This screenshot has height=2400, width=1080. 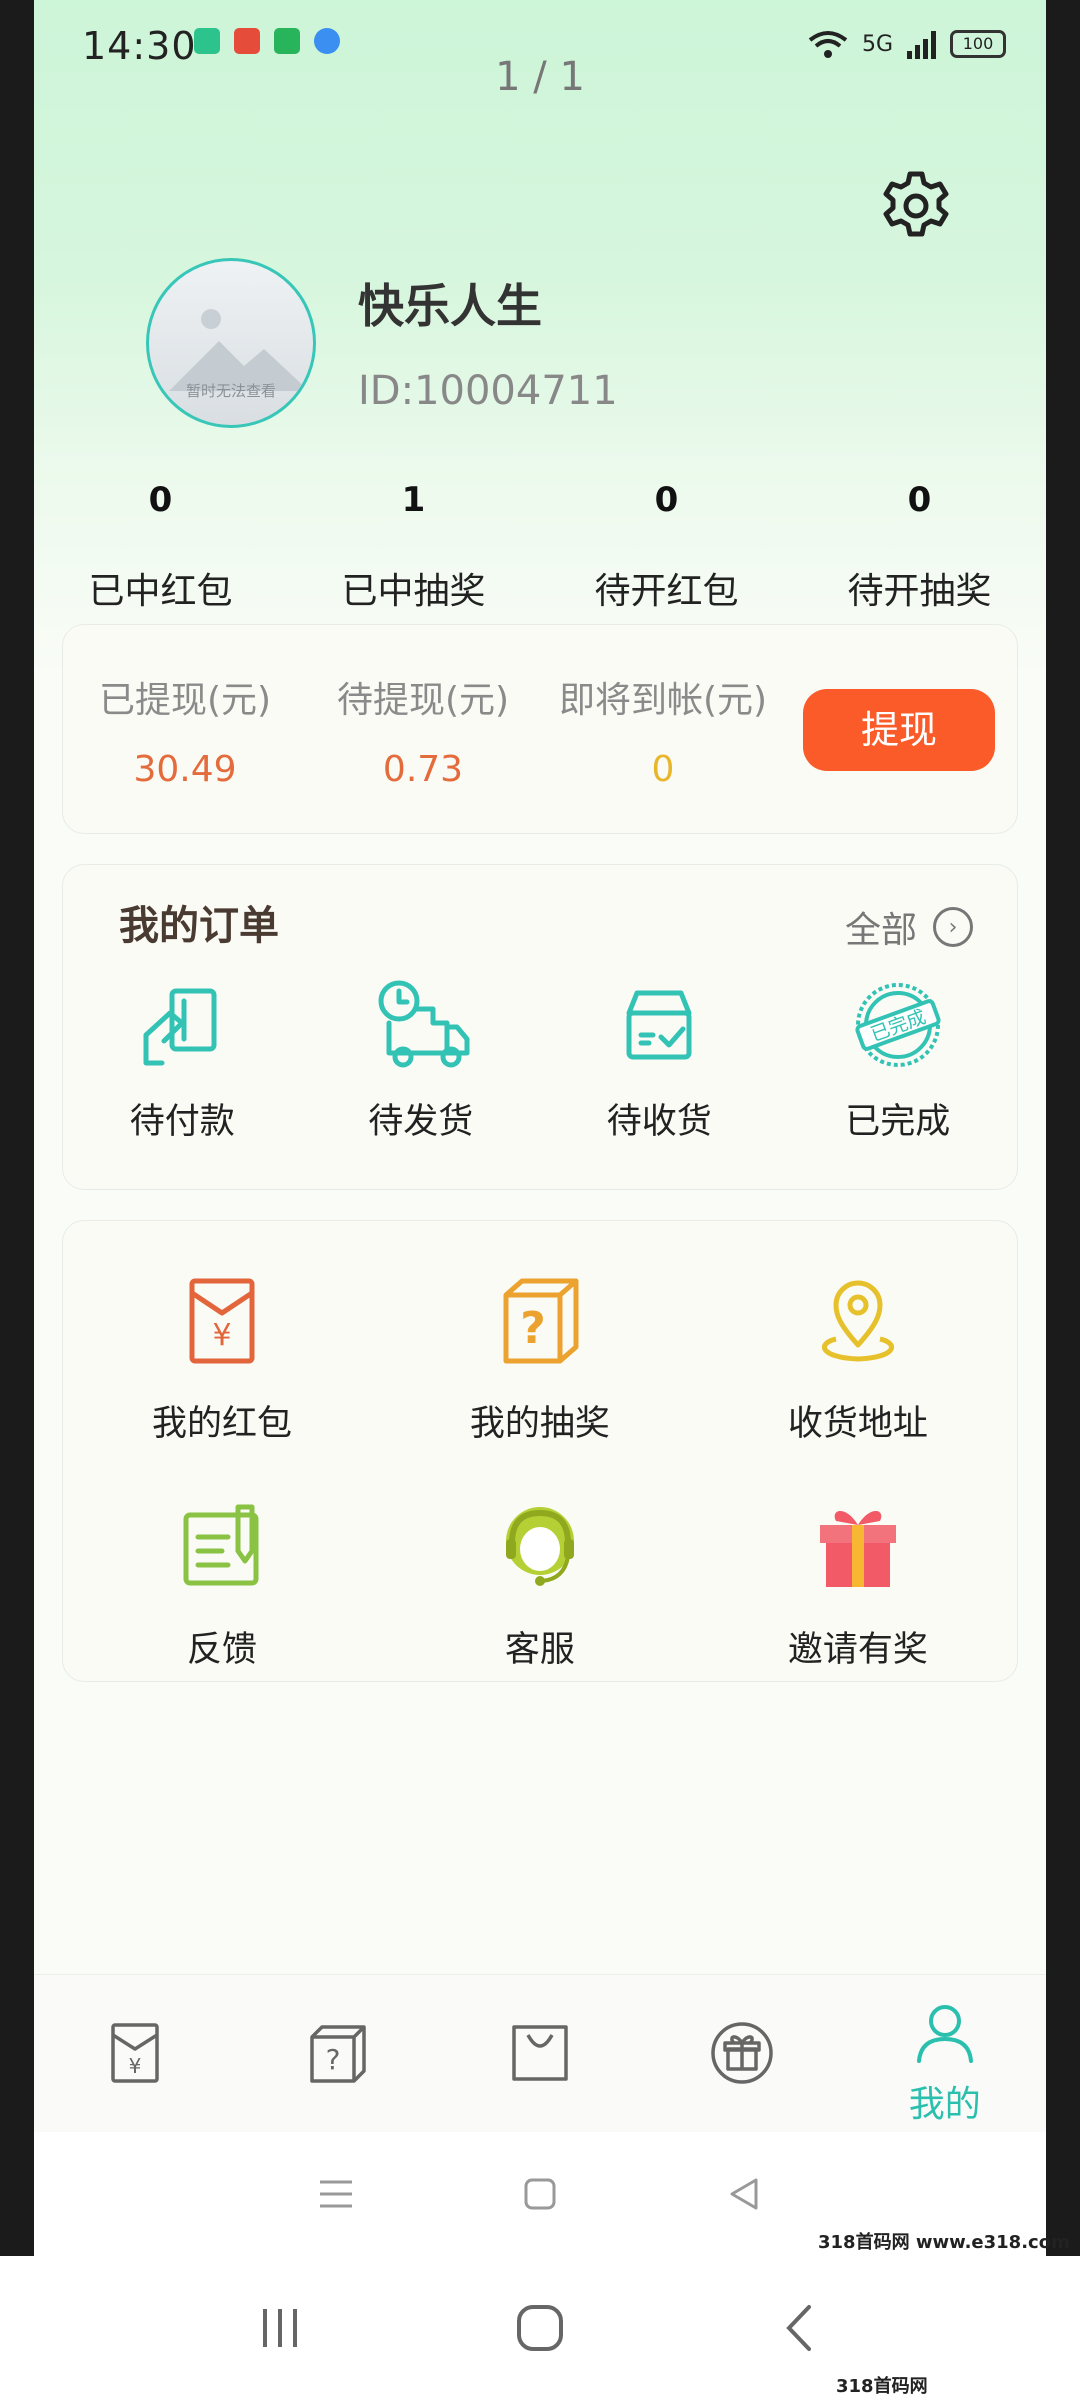 I want to click on red-envelope-tab-icon: ¥, so click(x=135, y=2053).